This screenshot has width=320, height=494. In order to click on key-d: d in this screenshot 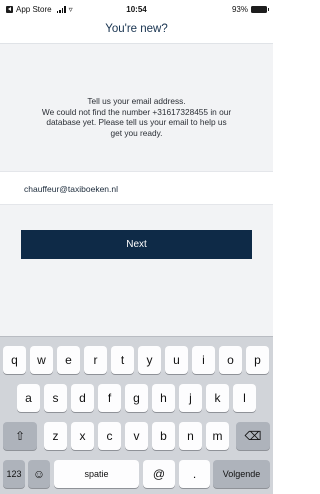, I will do `click(82, 398)`.